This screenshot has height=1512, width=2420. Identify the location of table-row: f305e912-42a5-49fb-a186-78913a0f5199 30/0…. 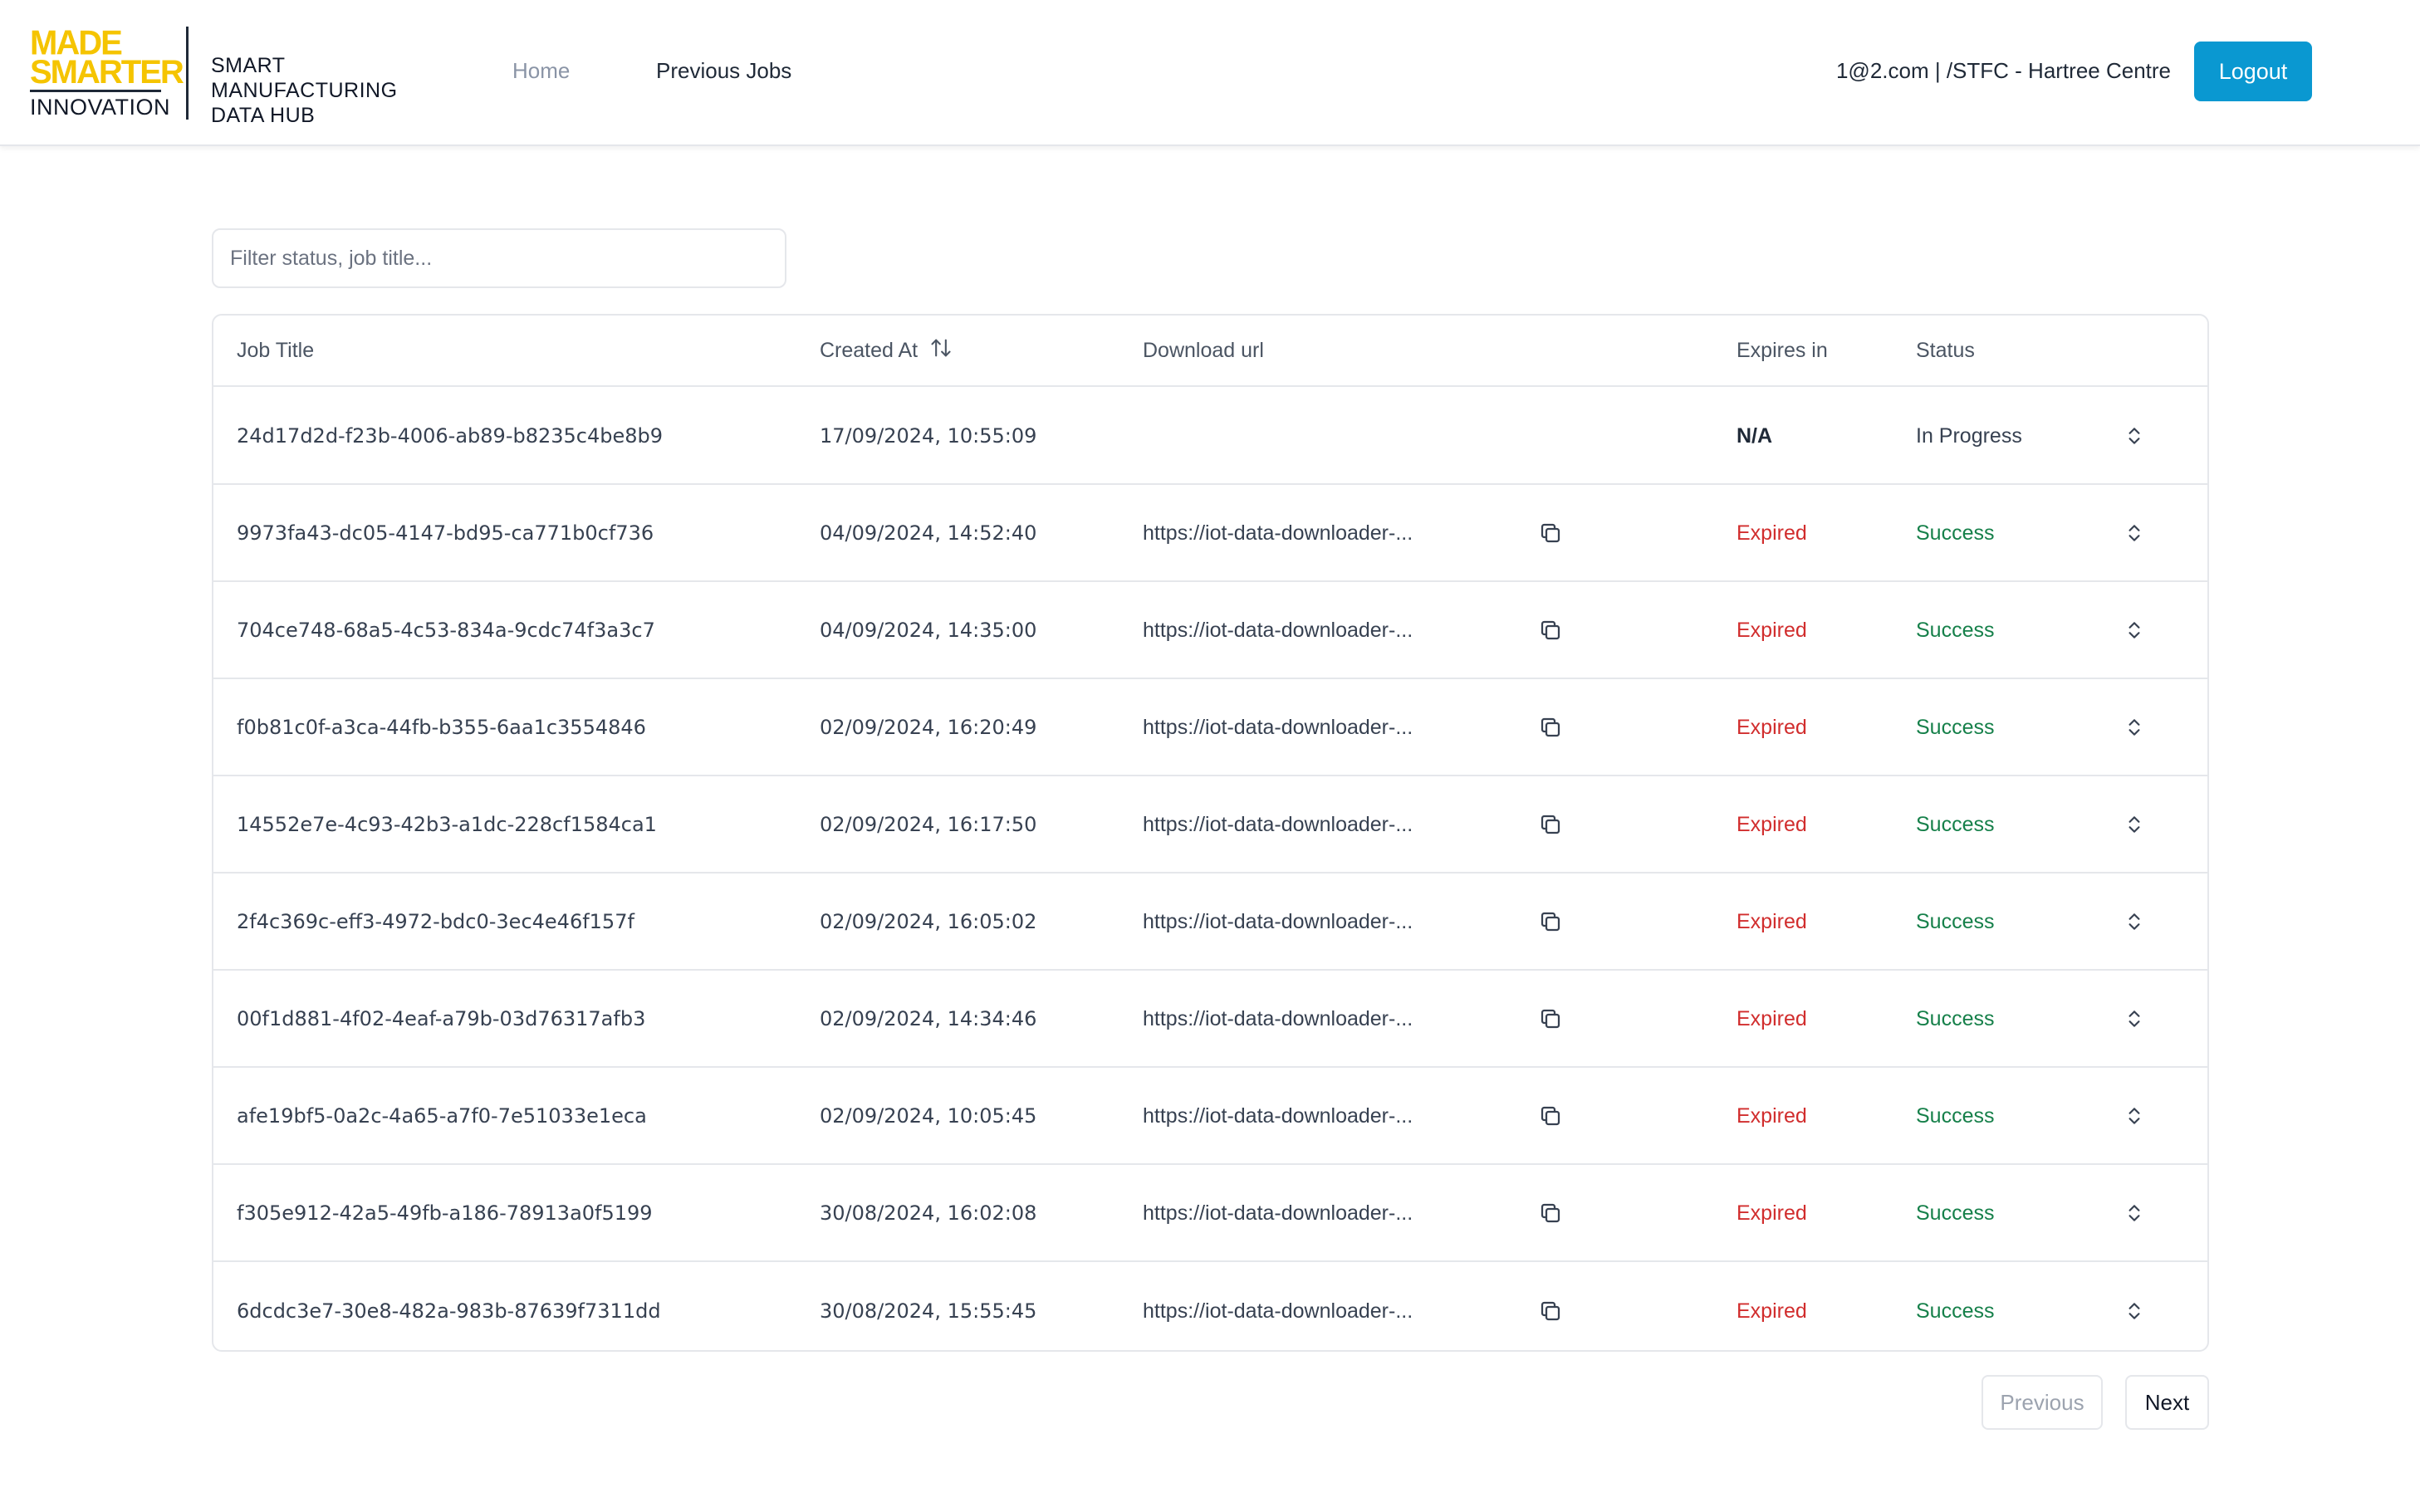
(1210, 1214).